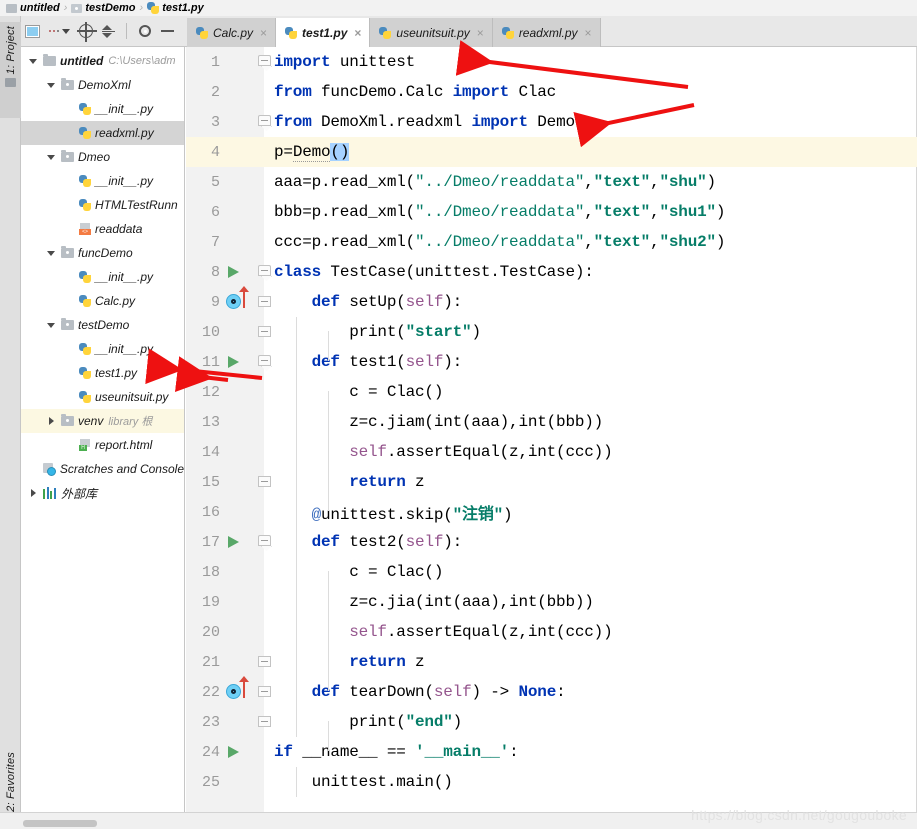  What do you see at coordinates (102, 397) in the screenshot?
I see `tree-item-useunitsuit-py: useunitsuit.py` at bounding box center [102, 397].